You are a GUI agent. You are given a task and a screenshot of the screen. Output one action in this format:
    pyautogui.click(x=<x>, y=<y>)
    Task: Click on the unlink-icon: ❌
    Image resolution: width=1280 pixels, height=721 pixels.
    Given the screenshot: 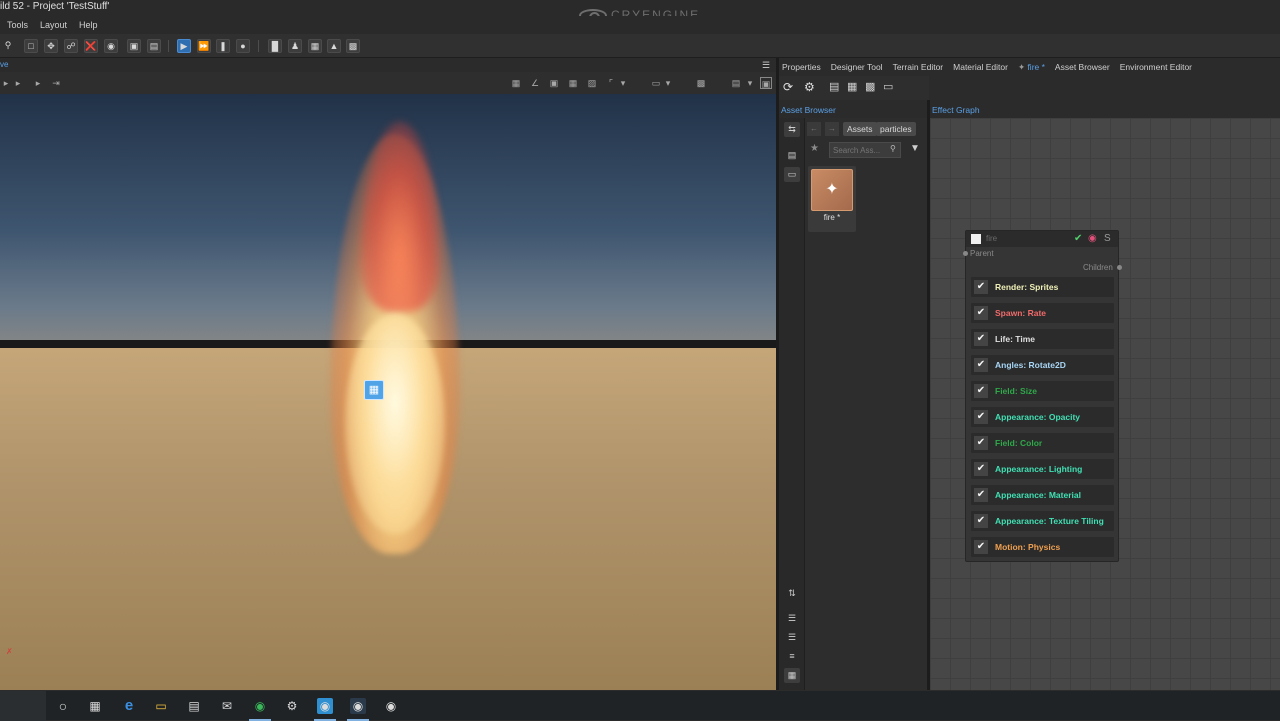 What is the action you would take?
    pyautogui.click(x=91, y=46)
    